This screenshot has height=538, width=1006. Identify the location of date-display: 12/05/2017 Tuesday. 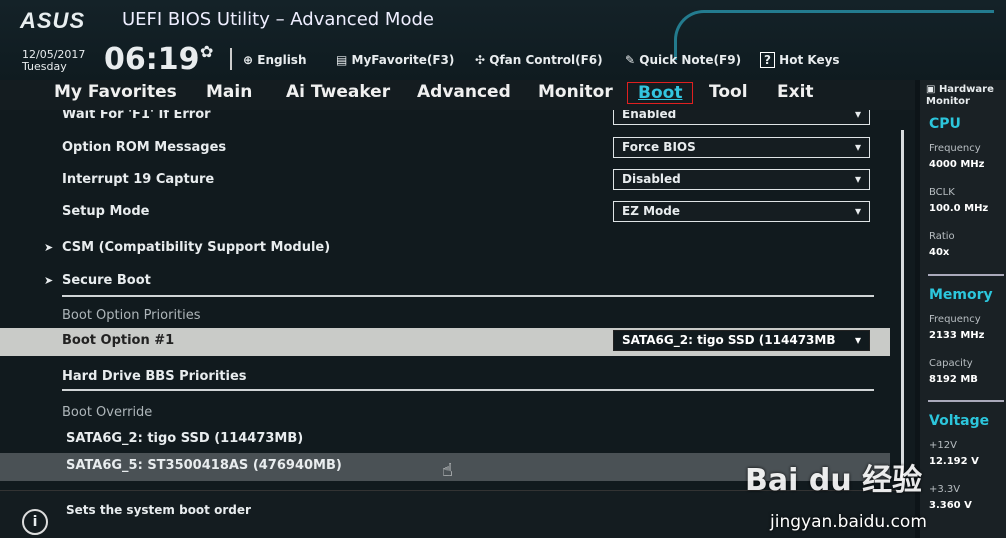
(53, 61).